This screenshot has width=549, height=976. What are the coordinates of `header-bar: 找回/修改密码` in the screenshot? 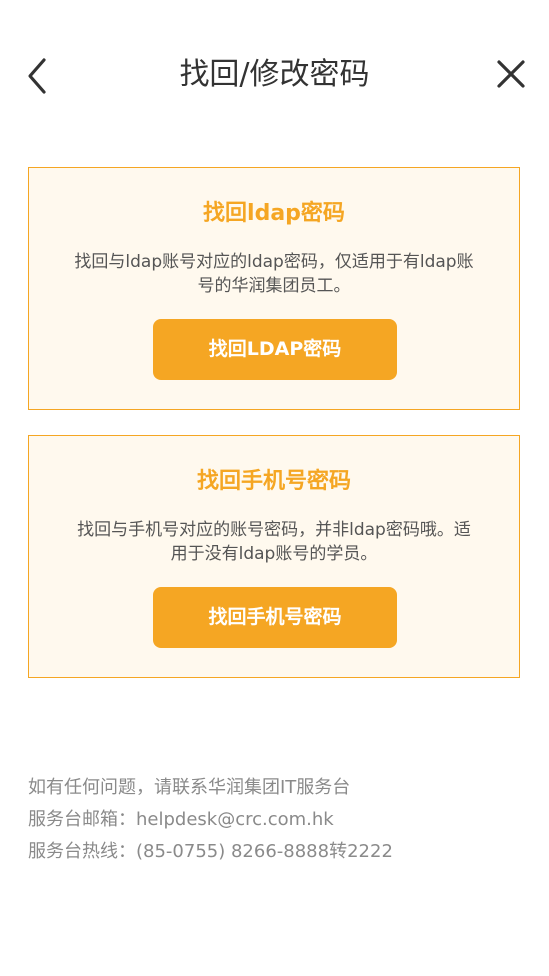 It's located at (274, 75).